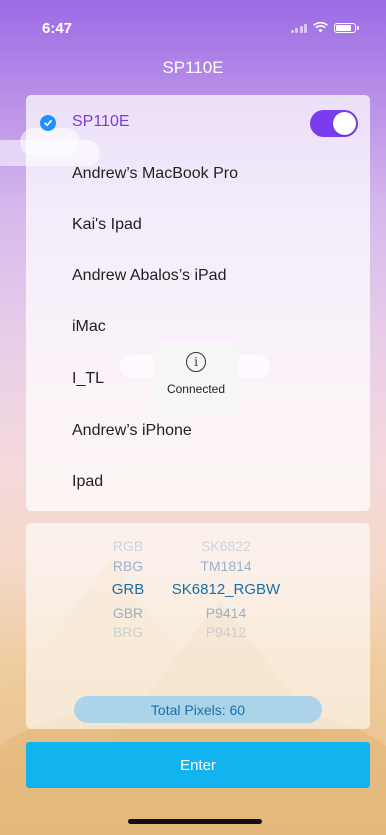 The height and width of the screenshot is (835, 386). Describe the element at coordinates (198, 765) in the screenshot. I see `enter-button: Enter` at that location.